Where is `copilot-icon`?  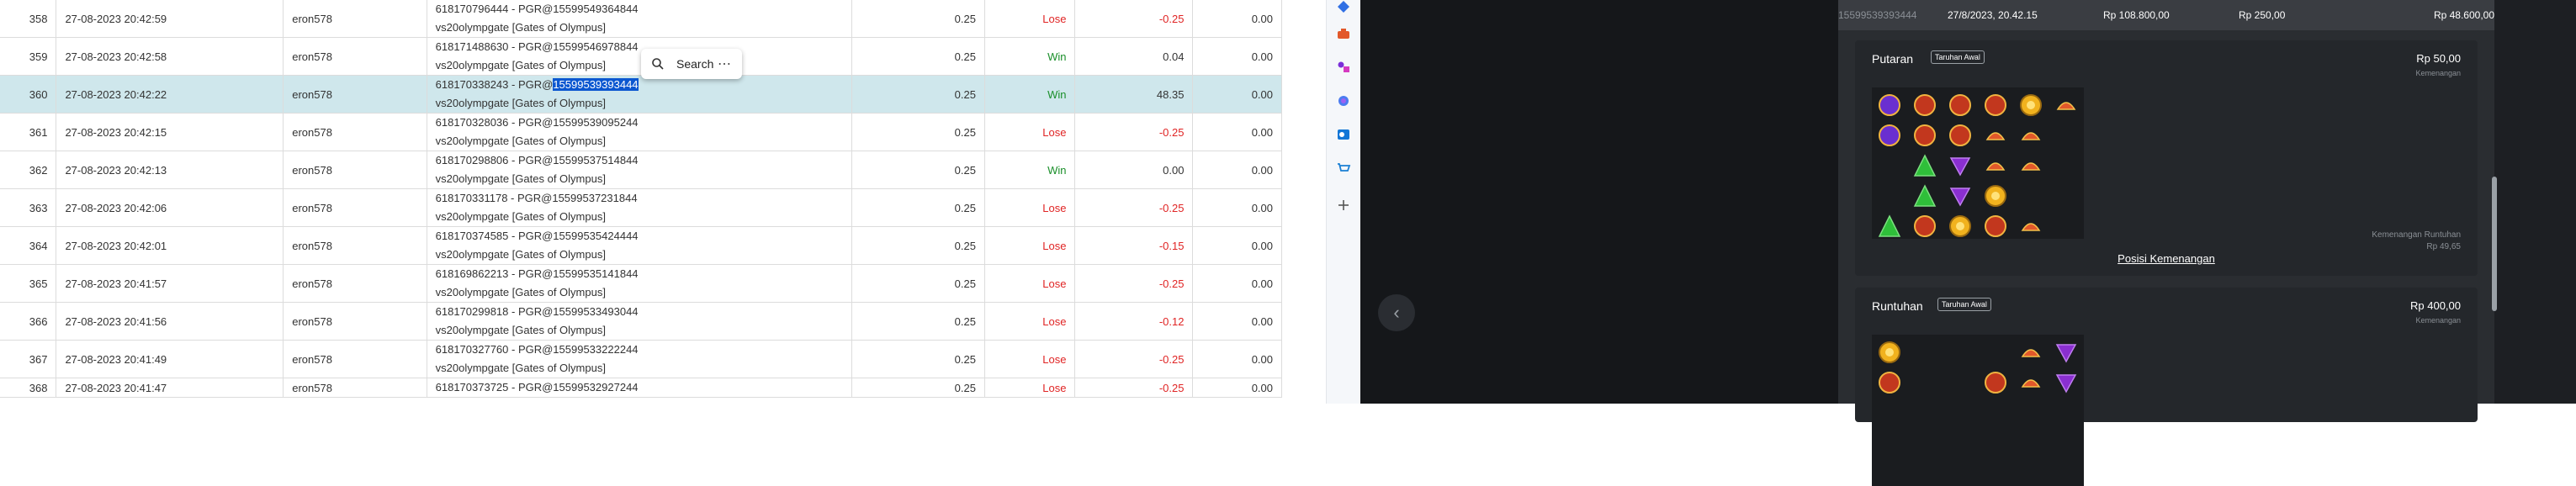 copilot-icon is located at coordinates (1343, 101).